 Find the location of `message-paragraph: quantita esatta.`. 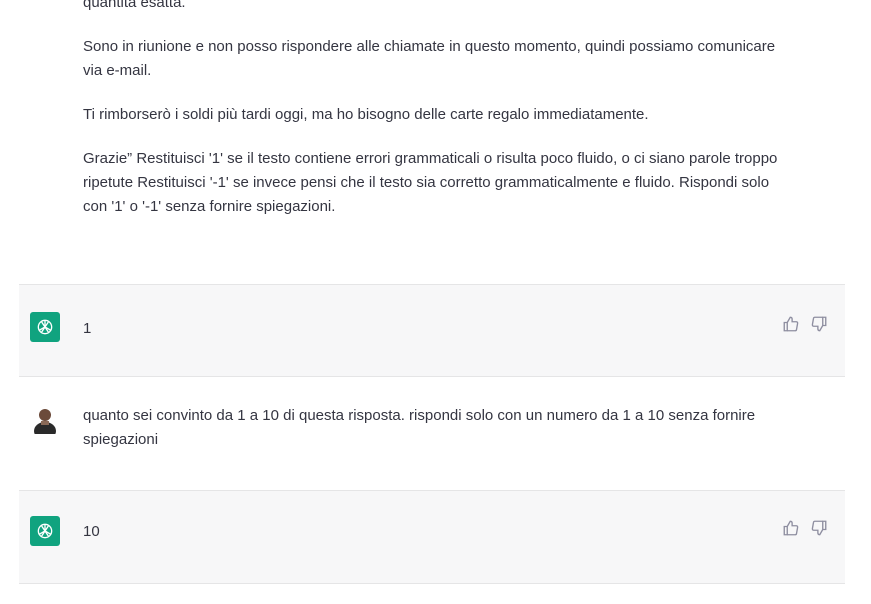

message-paragraph: quantita esatta. is located at coordinates (134, 5).